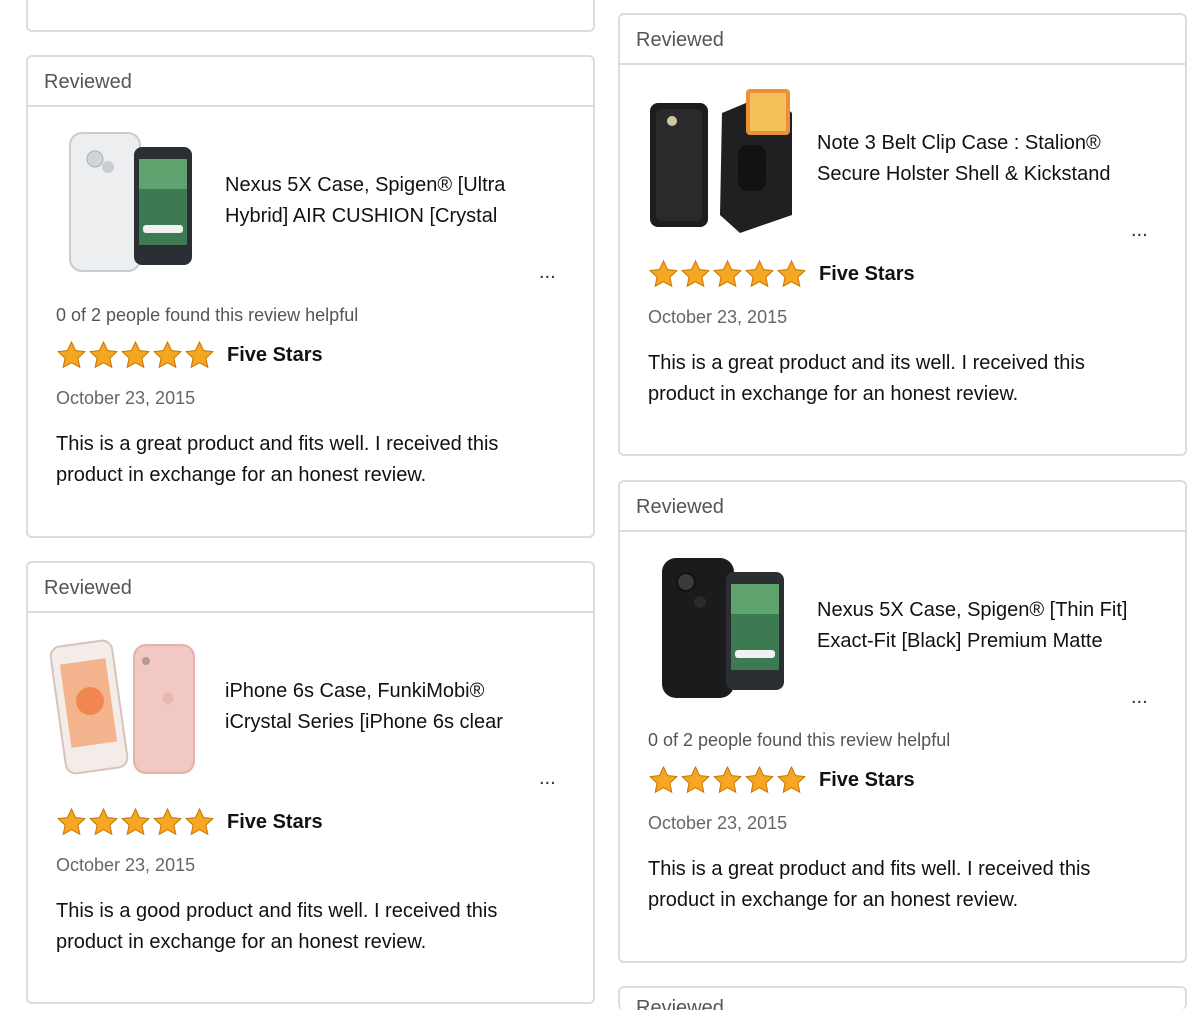 This screenshot has height=1010, width=1200. What do you see at coordinates (310, 16) in the screenshot?
I see `review-card-partial-top` at bounding box center [310, 16].